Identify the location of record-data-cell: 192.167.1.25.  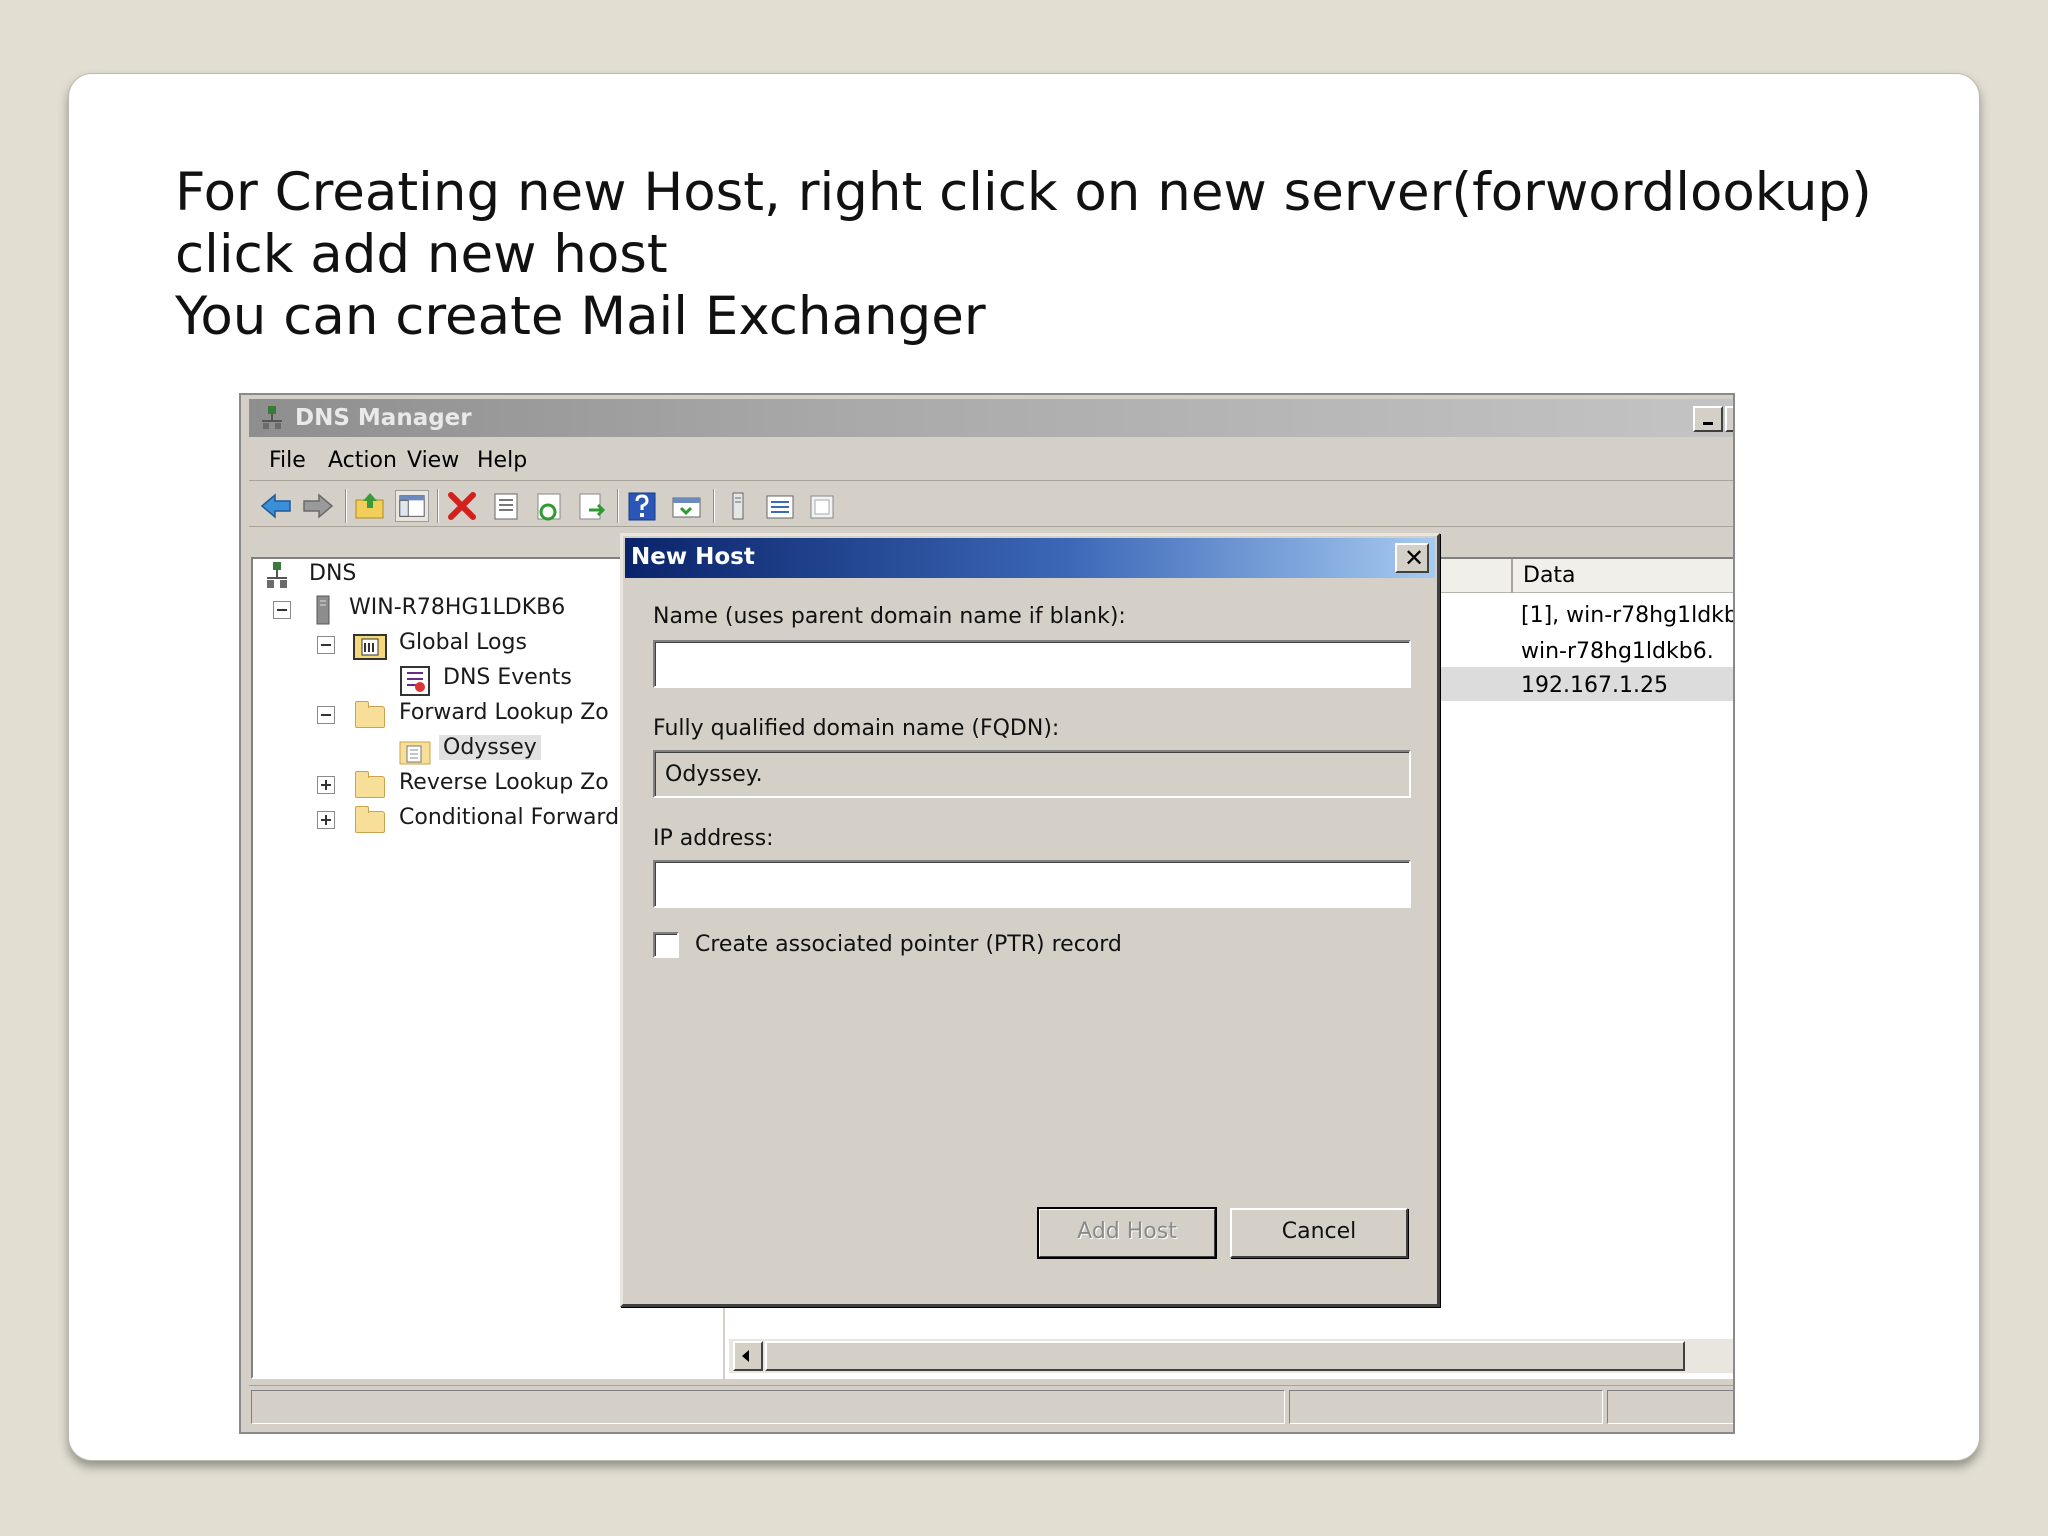
(1594, 685).